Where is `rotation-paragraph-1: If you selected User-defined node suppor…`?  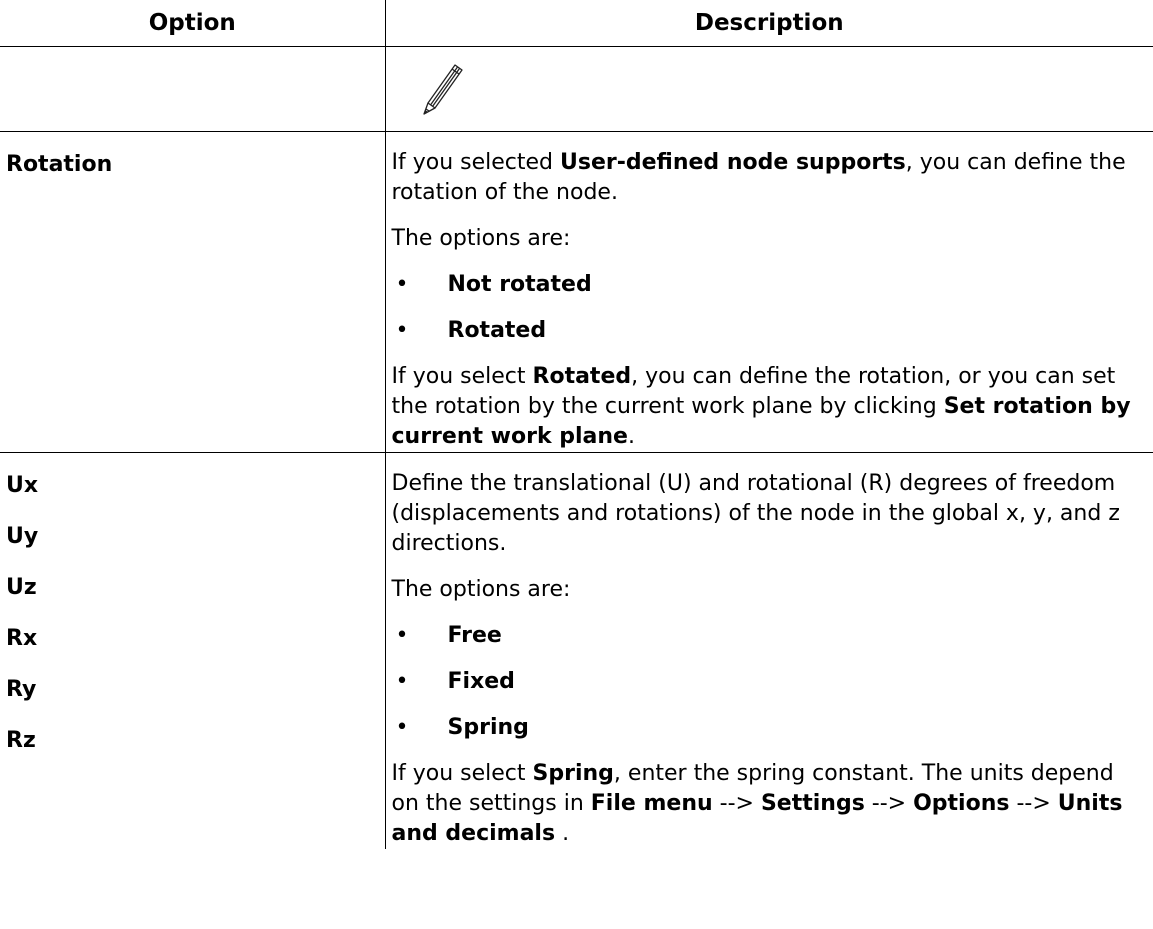 rotation-paragraph-1: If you selected User-defined node suppor… is located at coordinates (770, 178).